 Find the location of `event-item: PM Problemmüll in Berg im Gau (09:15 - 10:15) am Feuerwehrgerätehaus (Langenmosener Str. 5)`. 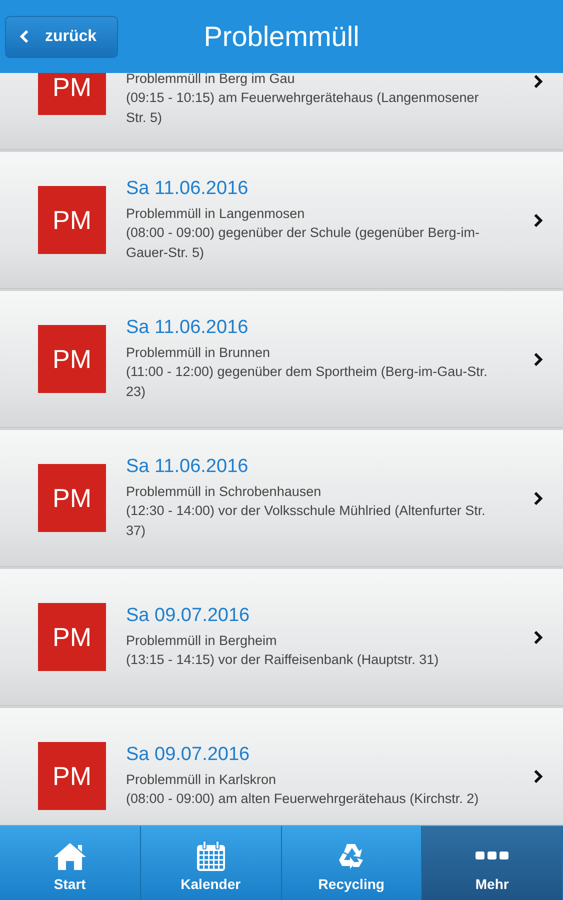

event-item: PM Problemmüll in Berg im Gau (09:15 - 10:15) am Feuerwehrgerätehaus (Langenmosener Str. 5) is located at coordinates (281, 111).